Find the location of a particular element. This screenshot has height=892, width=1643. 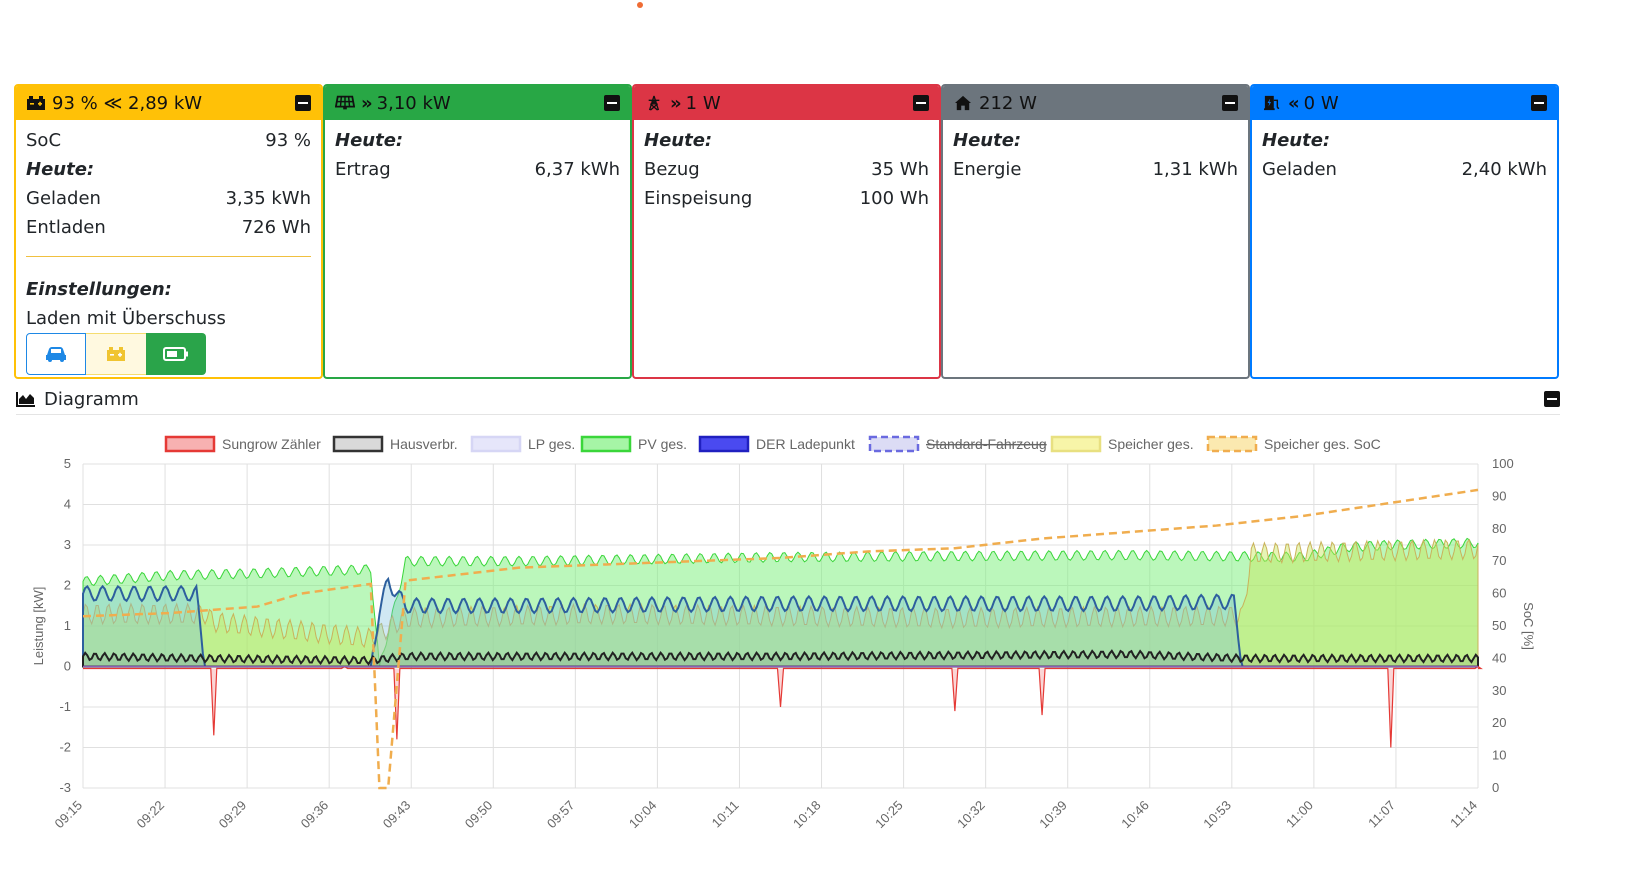

pv-ertrag-value: 6,37 kWh is located at coordinates (577, 169).